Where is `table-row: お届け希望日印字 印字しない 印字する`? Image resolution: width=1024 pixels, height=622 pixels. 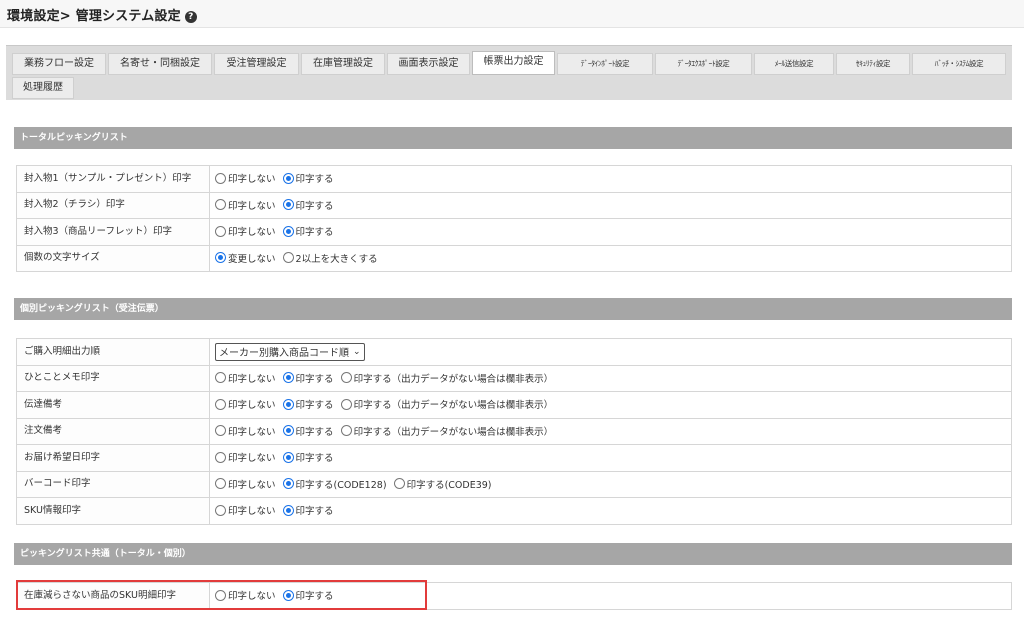
table-row: お届け希望日印字 印字しない 印字する is located at coordinates (514, 458).